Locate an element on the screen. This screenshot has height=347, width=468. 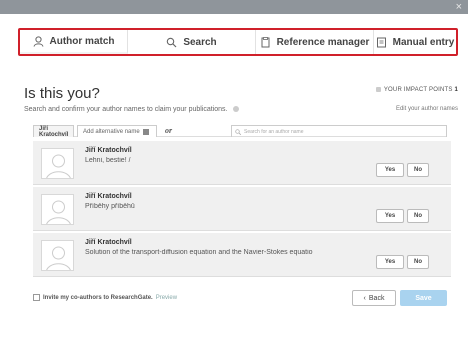
impact-label: YOUR IMPACT POINTS is located at coordinates (418, 90).